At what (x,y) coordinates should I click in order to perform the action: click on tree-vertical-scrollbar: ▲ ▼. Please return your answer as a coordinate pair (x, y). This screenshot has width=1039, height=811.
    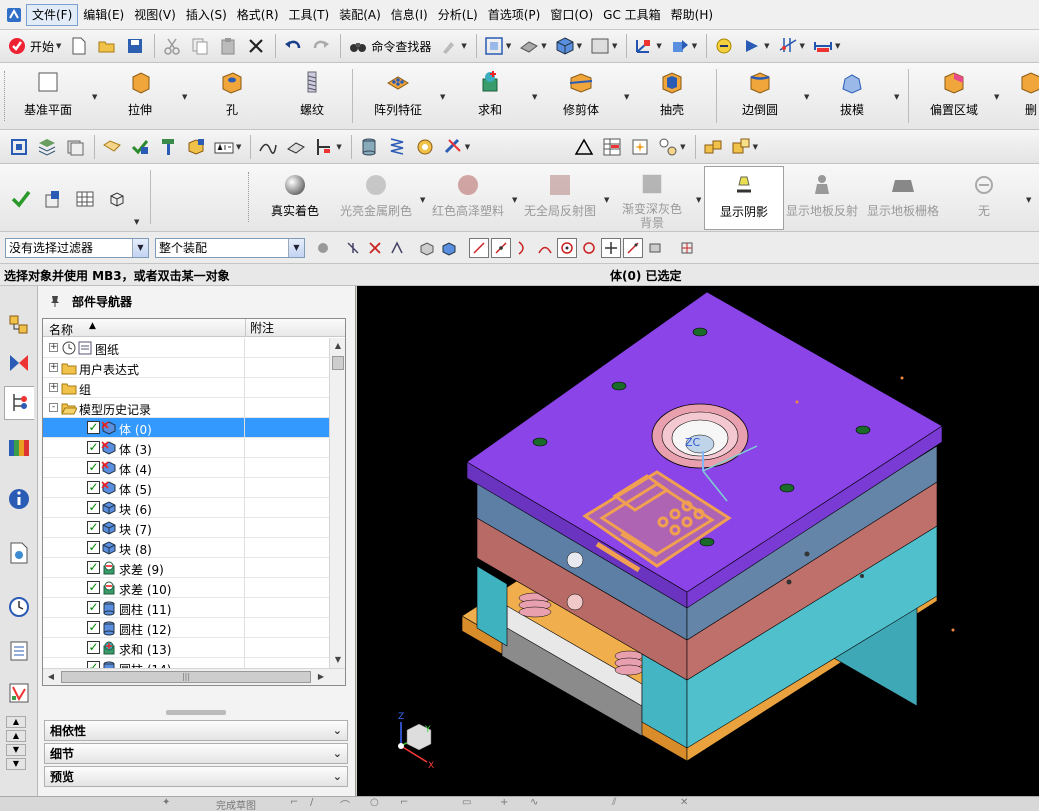
    Looking at the image, I should click on (337, 503).